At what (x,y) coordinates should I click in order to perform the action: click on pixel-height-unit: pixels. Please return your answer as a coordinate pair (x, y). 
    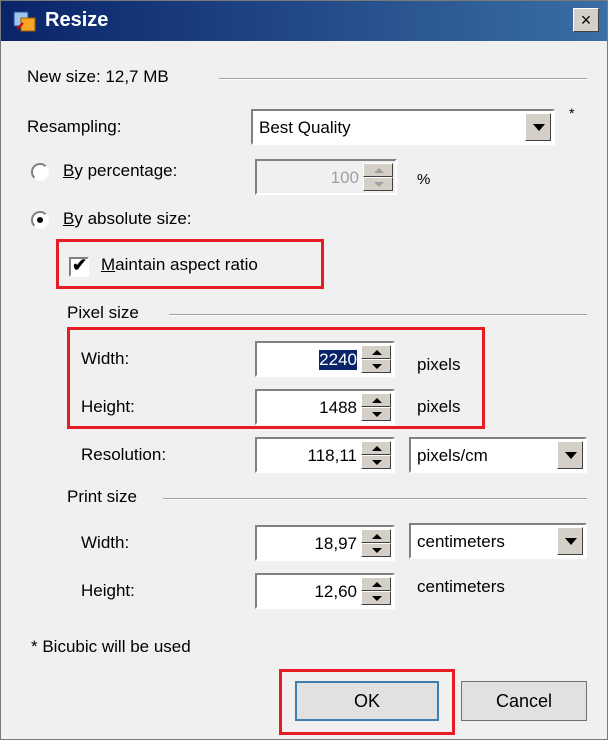
    Looking at the image, I should click on (439, 406).